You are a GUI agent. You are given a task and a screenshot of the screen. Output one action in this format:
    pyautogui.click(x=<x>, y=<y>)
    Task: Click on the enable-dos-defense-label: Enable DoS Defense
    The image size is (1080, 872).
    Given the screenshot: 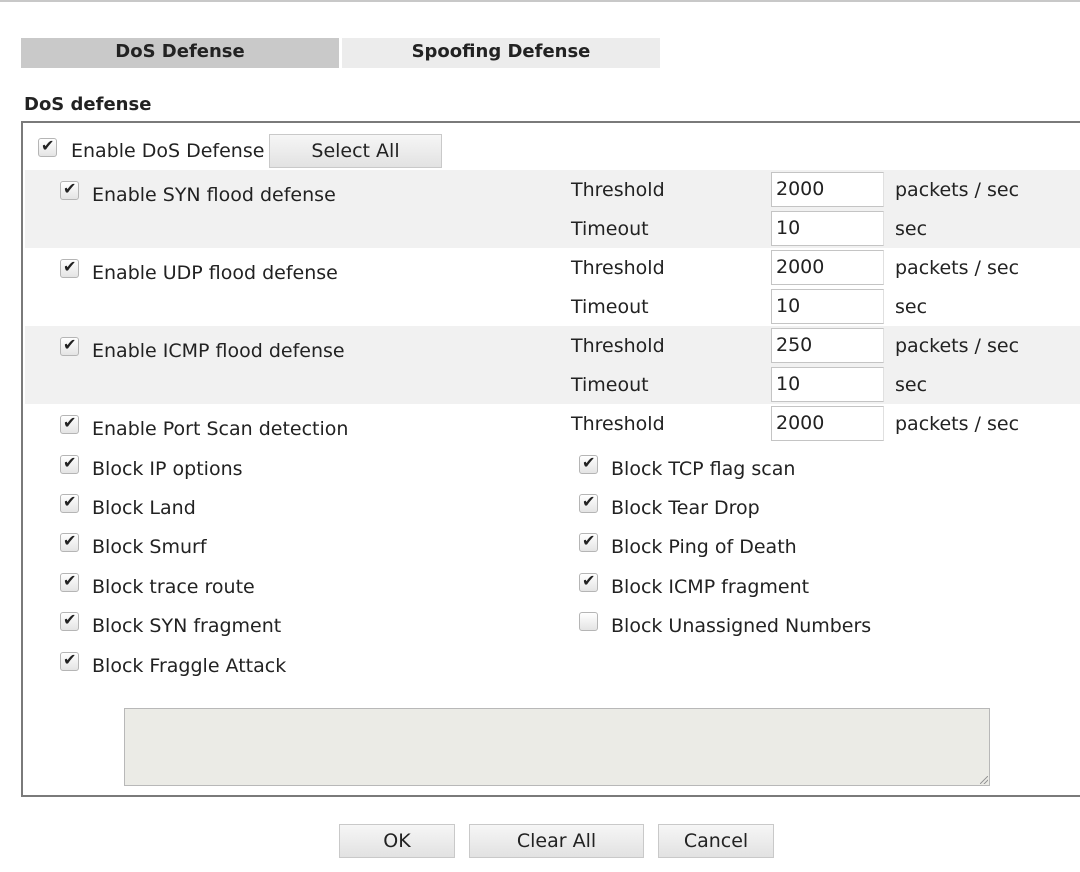 What is the action you would take?
    pyautogui.click(x=168, y=151)
    